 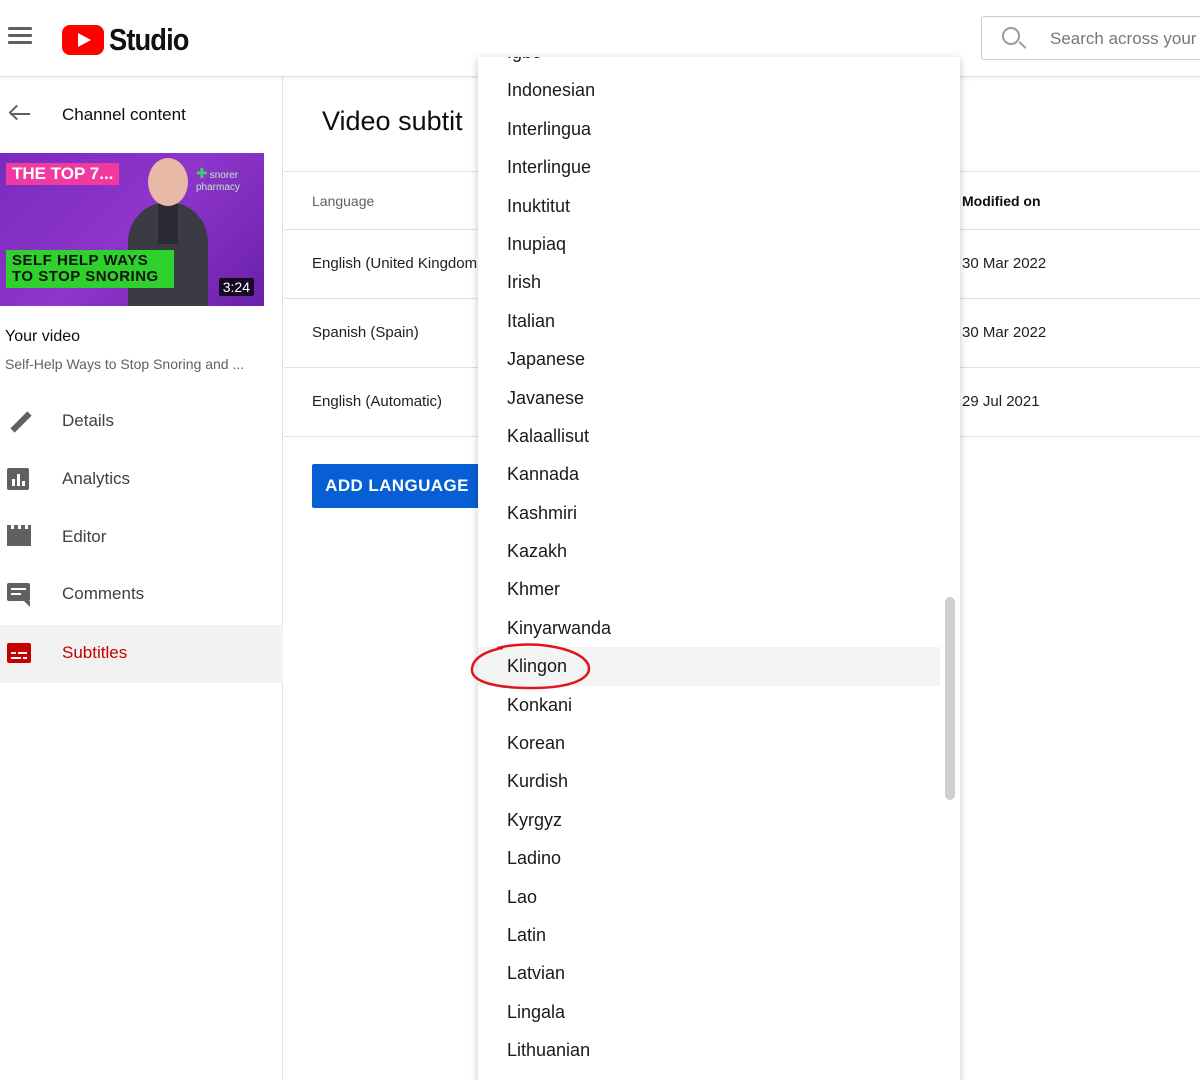 What do you see at coordinates (709, 359) in the screenshot?
I see `language-option: Japanese` at bounding box center [709, 359].